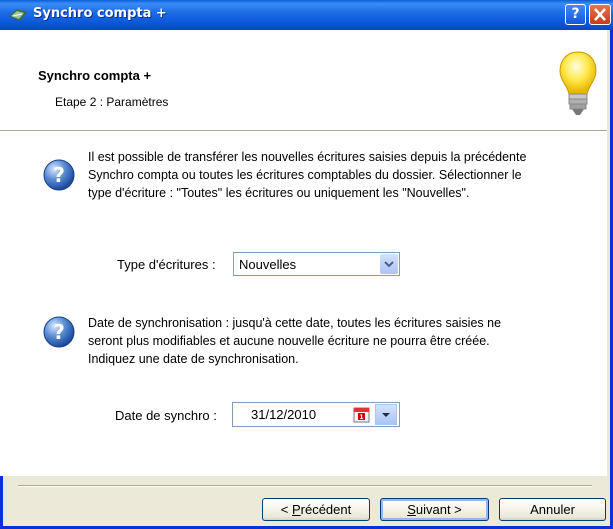  What do you see at coordinates (286, 509) in the screenshot?
I see `previous-prefix: <` at bounding box center [286, 509].